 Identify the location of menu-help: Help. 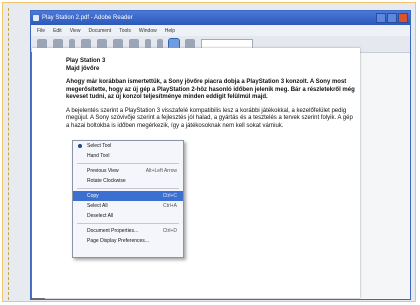
(170, 31).